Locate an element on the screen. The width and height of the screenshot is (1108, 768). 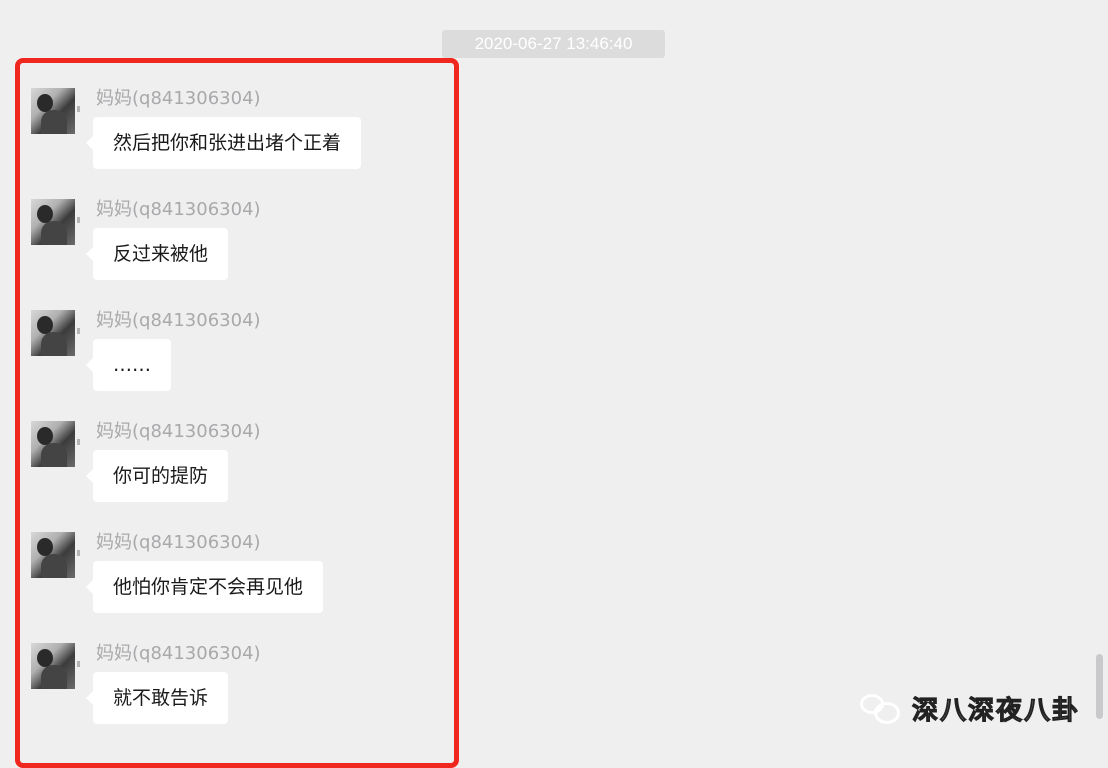
watermark: 深八深夜八卦 is located at coordinates (970, 708).